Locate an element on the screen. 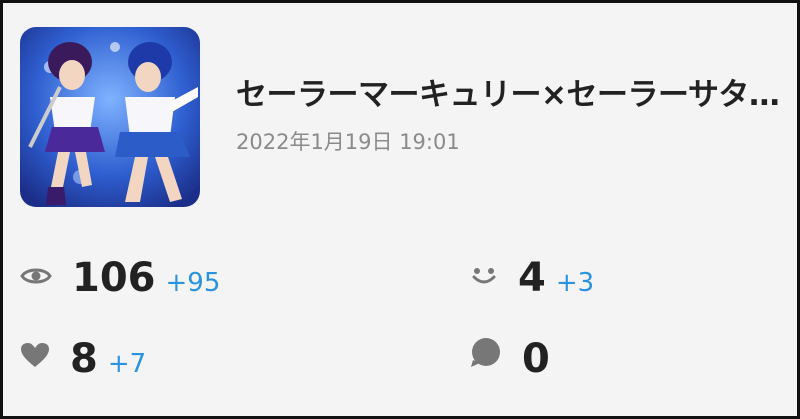 This screenshot has height=419, width=800. stat-comments: 0 is located at coordinates (515, 359).